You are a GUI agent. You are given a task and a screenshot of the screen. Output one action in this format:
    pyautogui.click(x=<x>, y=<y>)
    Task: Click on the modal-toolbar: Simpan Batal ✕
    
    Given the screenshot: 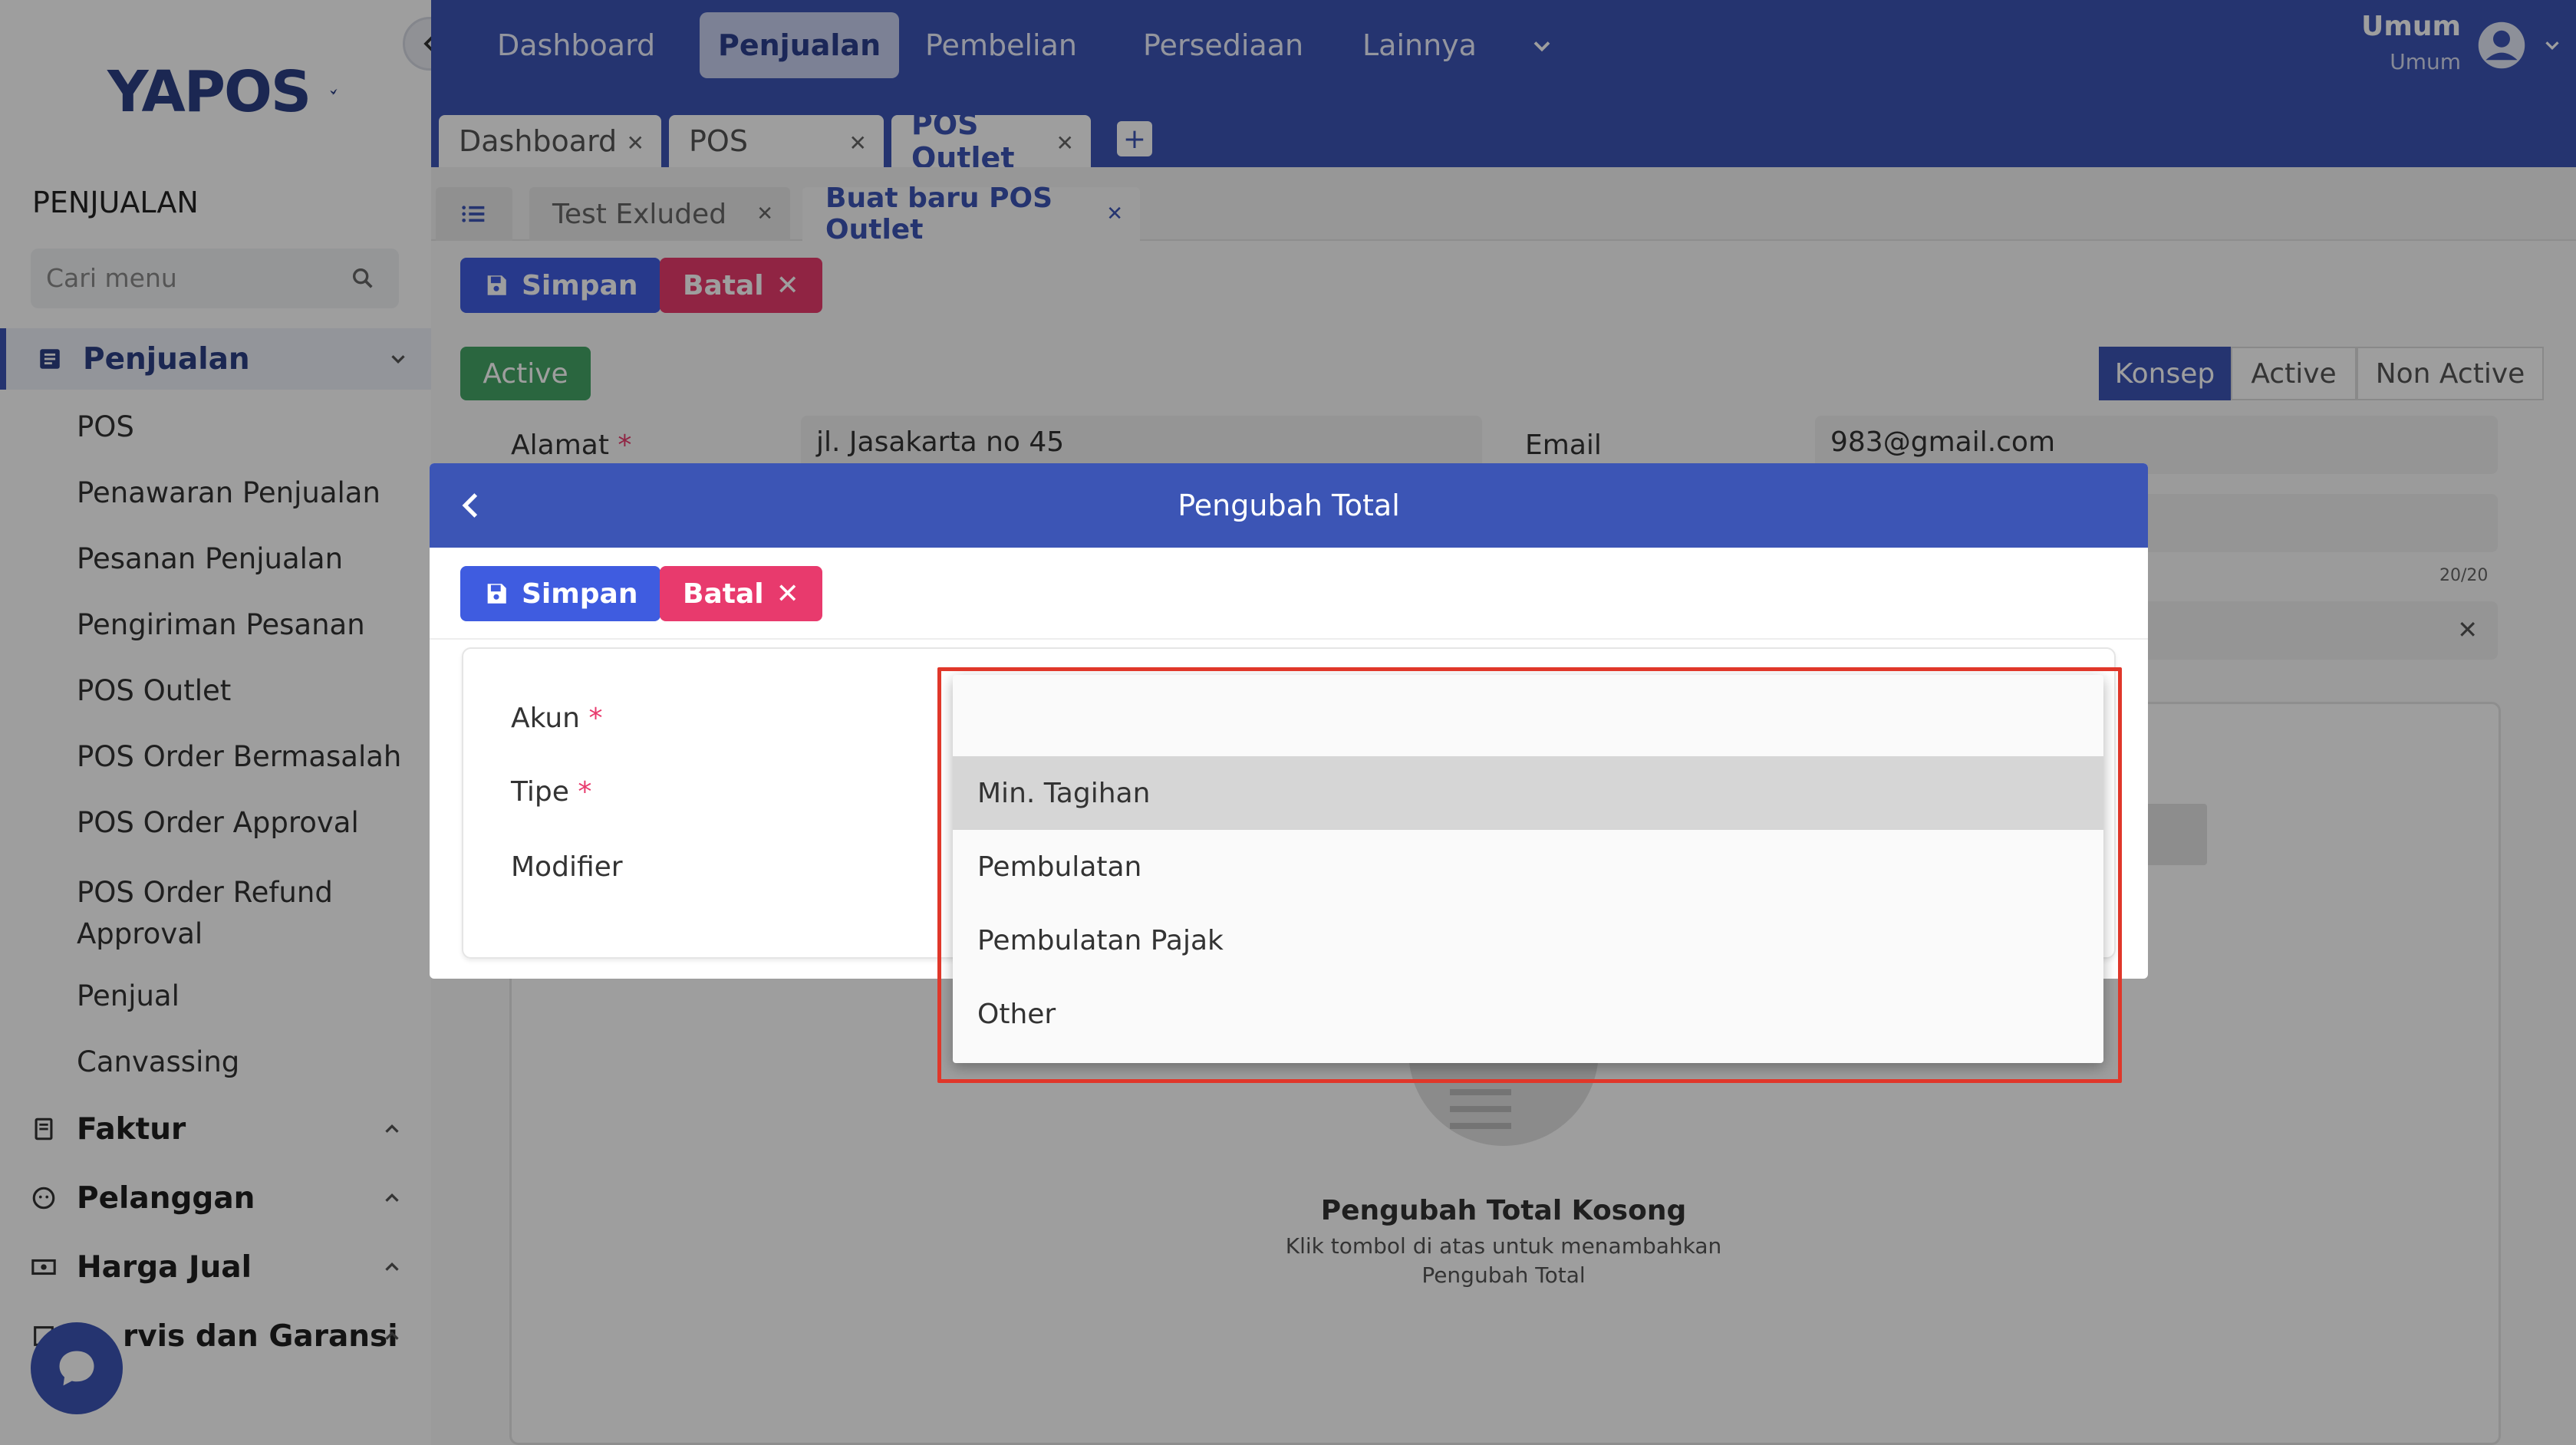 What is the action you would take?
    pyautogui.click(x=1289, y=594)
    